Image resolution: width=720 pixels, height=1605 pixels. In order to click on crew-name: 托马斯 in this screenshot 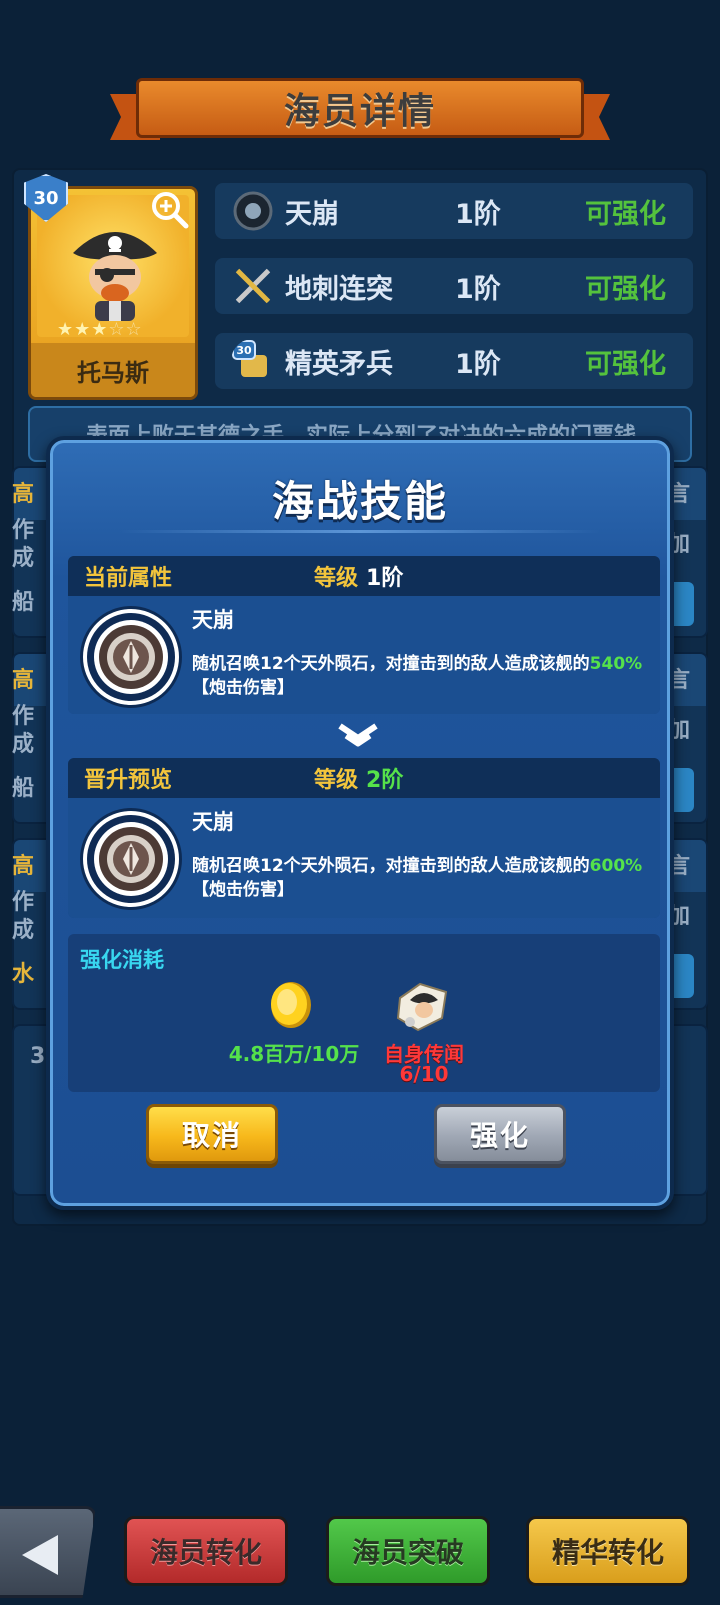, I will do `click(113, 370)`.